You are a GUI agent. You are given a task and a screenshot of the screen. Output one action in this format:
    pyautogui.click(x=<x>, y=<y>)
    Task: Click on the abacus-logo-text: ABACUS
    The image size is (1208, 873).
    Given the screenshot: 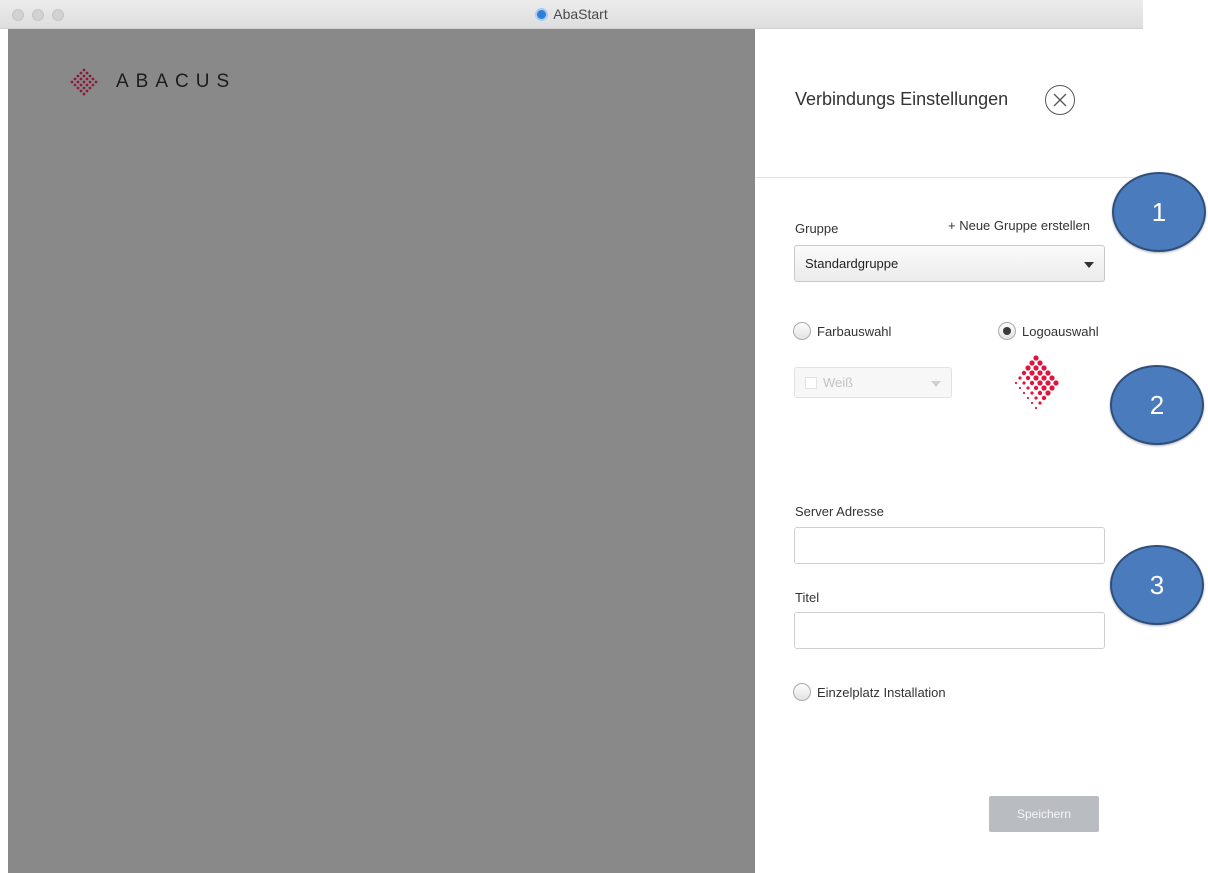 What is the action you would take?
    pyautogui.click(x=176, y=81)
    